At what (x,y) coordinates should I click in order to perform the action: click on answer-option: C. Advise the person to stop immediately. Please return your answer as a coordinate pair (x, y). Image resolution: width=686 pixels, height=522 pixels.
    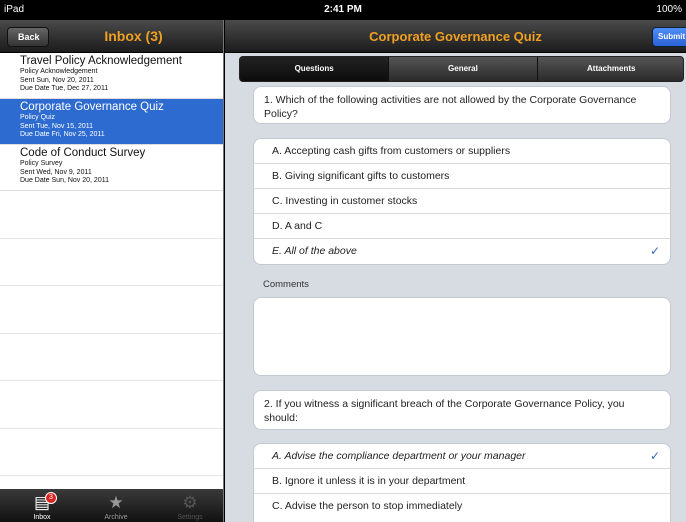
    Looking at the image, I should click on (462, 506).